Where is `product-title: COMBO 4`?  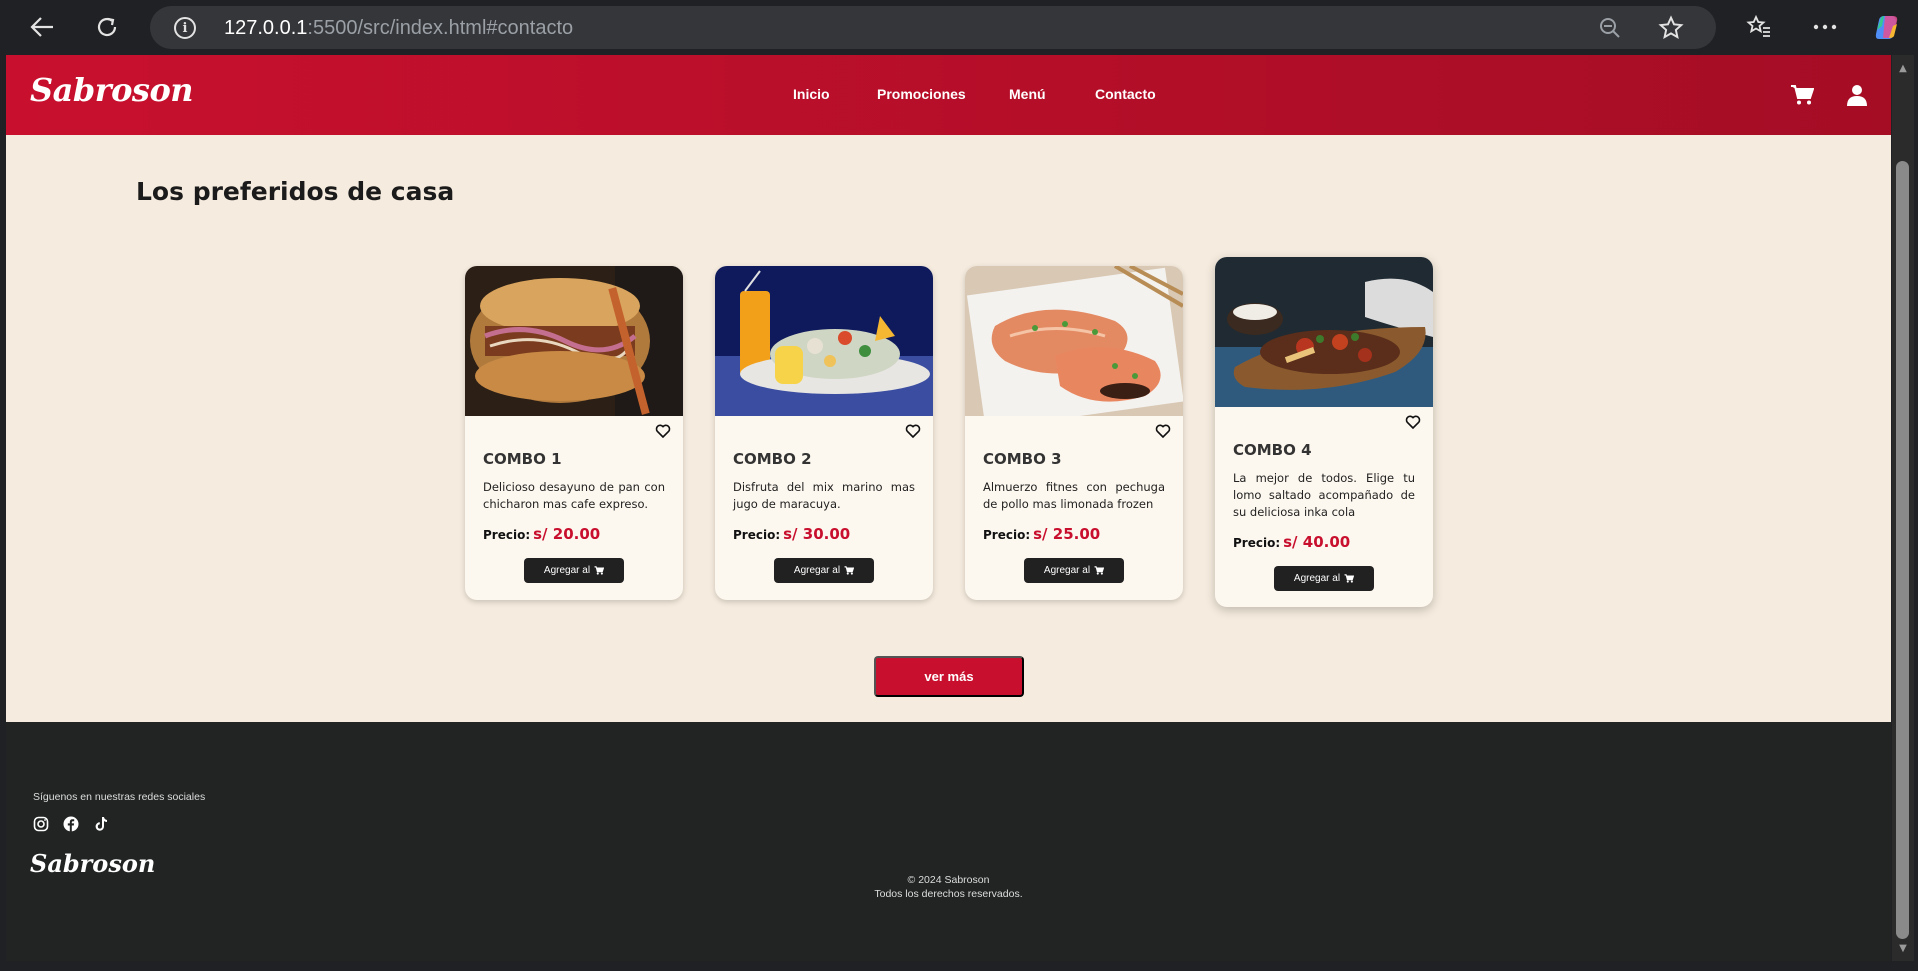
product-title: COMBO 4 is located at coordinates (1272, 450).